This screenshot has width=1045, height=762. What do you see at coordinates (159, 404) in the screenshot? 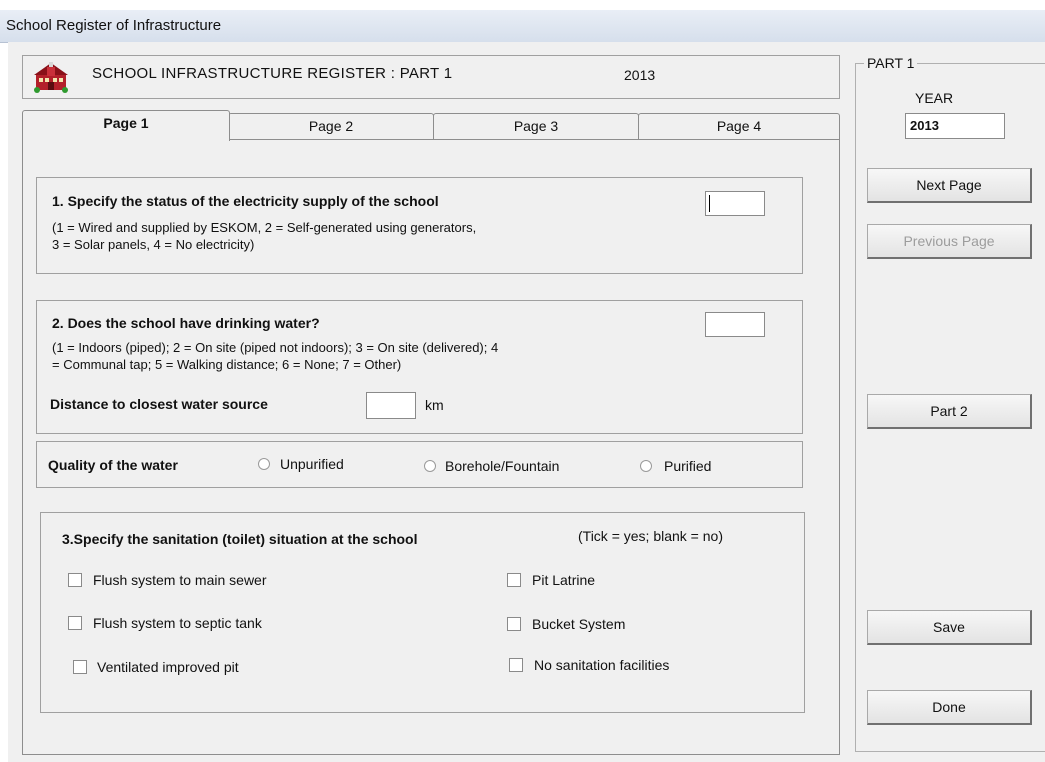
I see `distance-label: Distance to closest water source` at bounding box center [159, 404].